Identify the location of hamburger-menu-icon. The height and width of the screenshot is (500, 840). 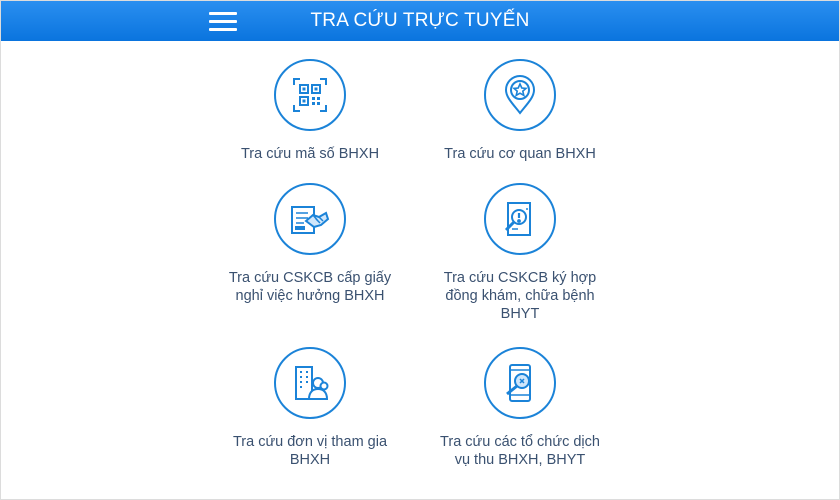
(224, 21).